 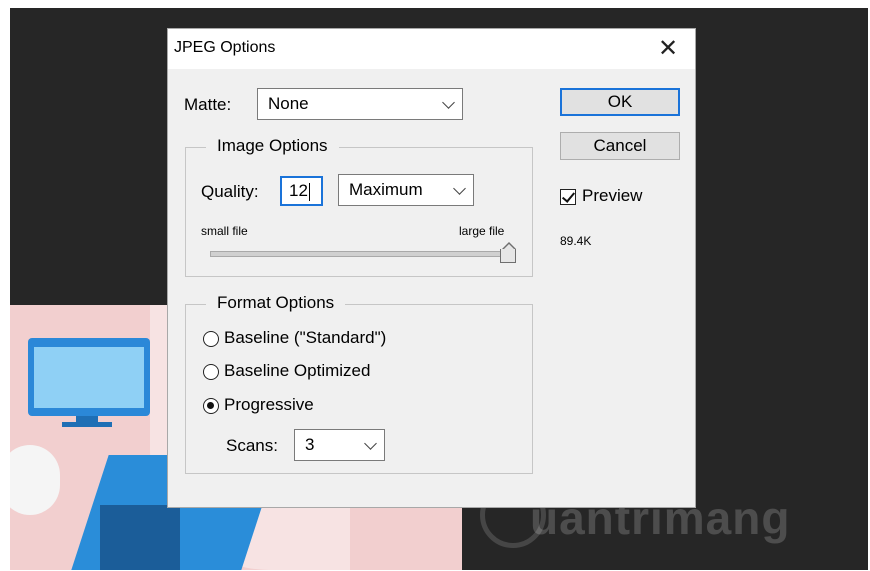 What do you see at coordinates (298, 190) in the screenshot?
I see `quality-input-value: 12` at bounding box center [298, 190].